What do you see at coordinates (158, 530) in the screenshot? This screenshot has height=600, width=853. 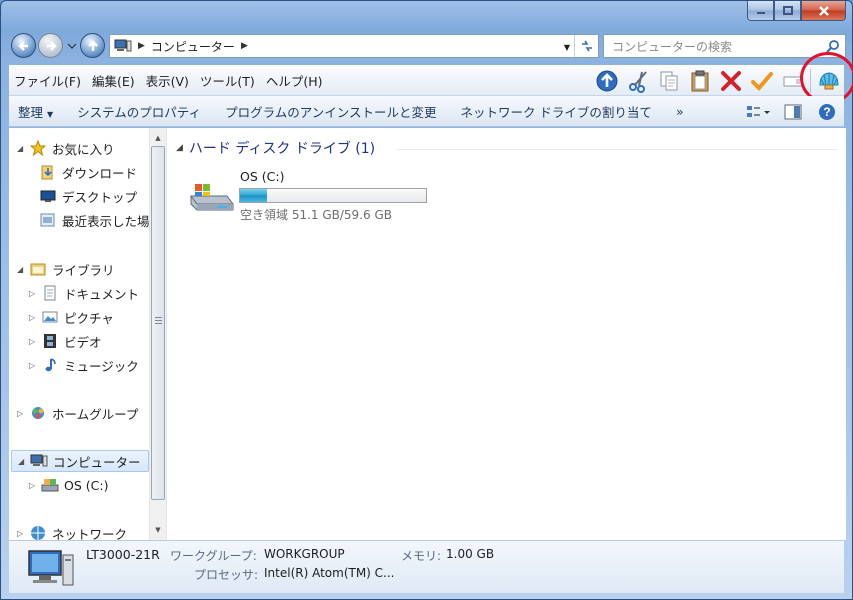 I see `scroll-down-arrow-icon: ▼` at bounding box center [158, 530].